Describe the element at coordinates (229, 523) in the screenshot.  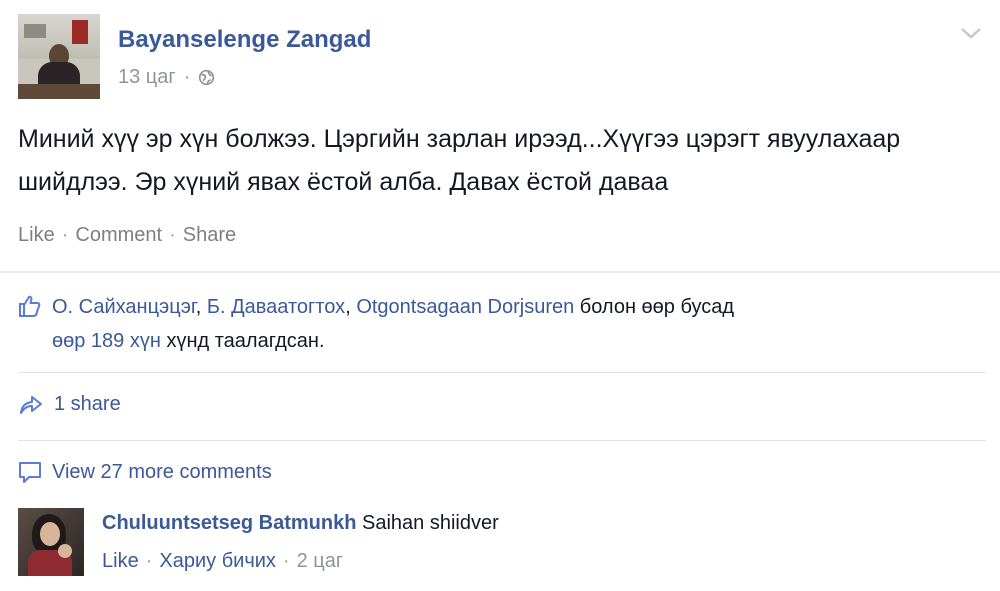
I see `commenter-name: Chuluuntsetseg Batmunkh` at that location.